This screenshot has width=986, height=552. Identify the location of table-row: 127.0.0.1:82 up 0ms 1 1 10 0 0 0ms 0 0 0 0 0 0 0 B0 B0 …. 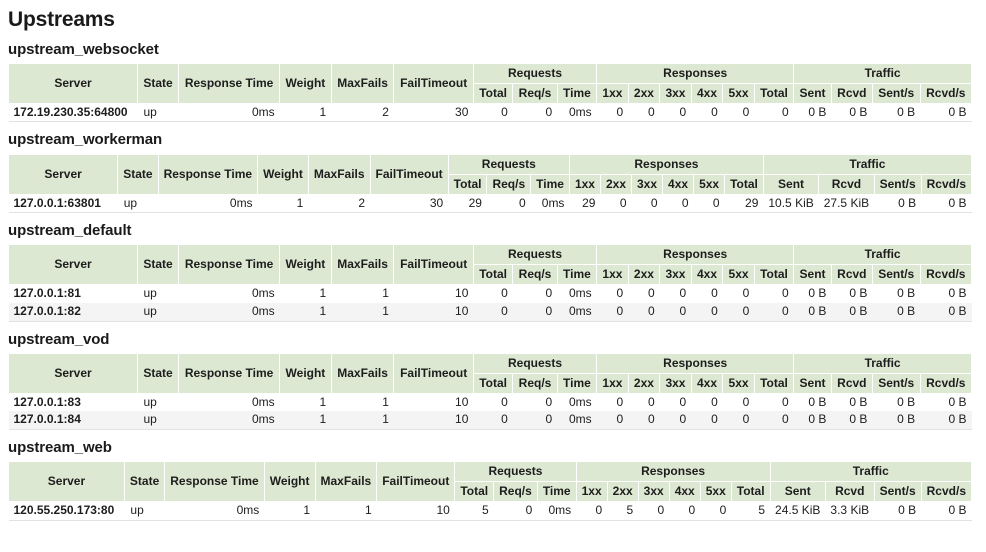
(490, 312).